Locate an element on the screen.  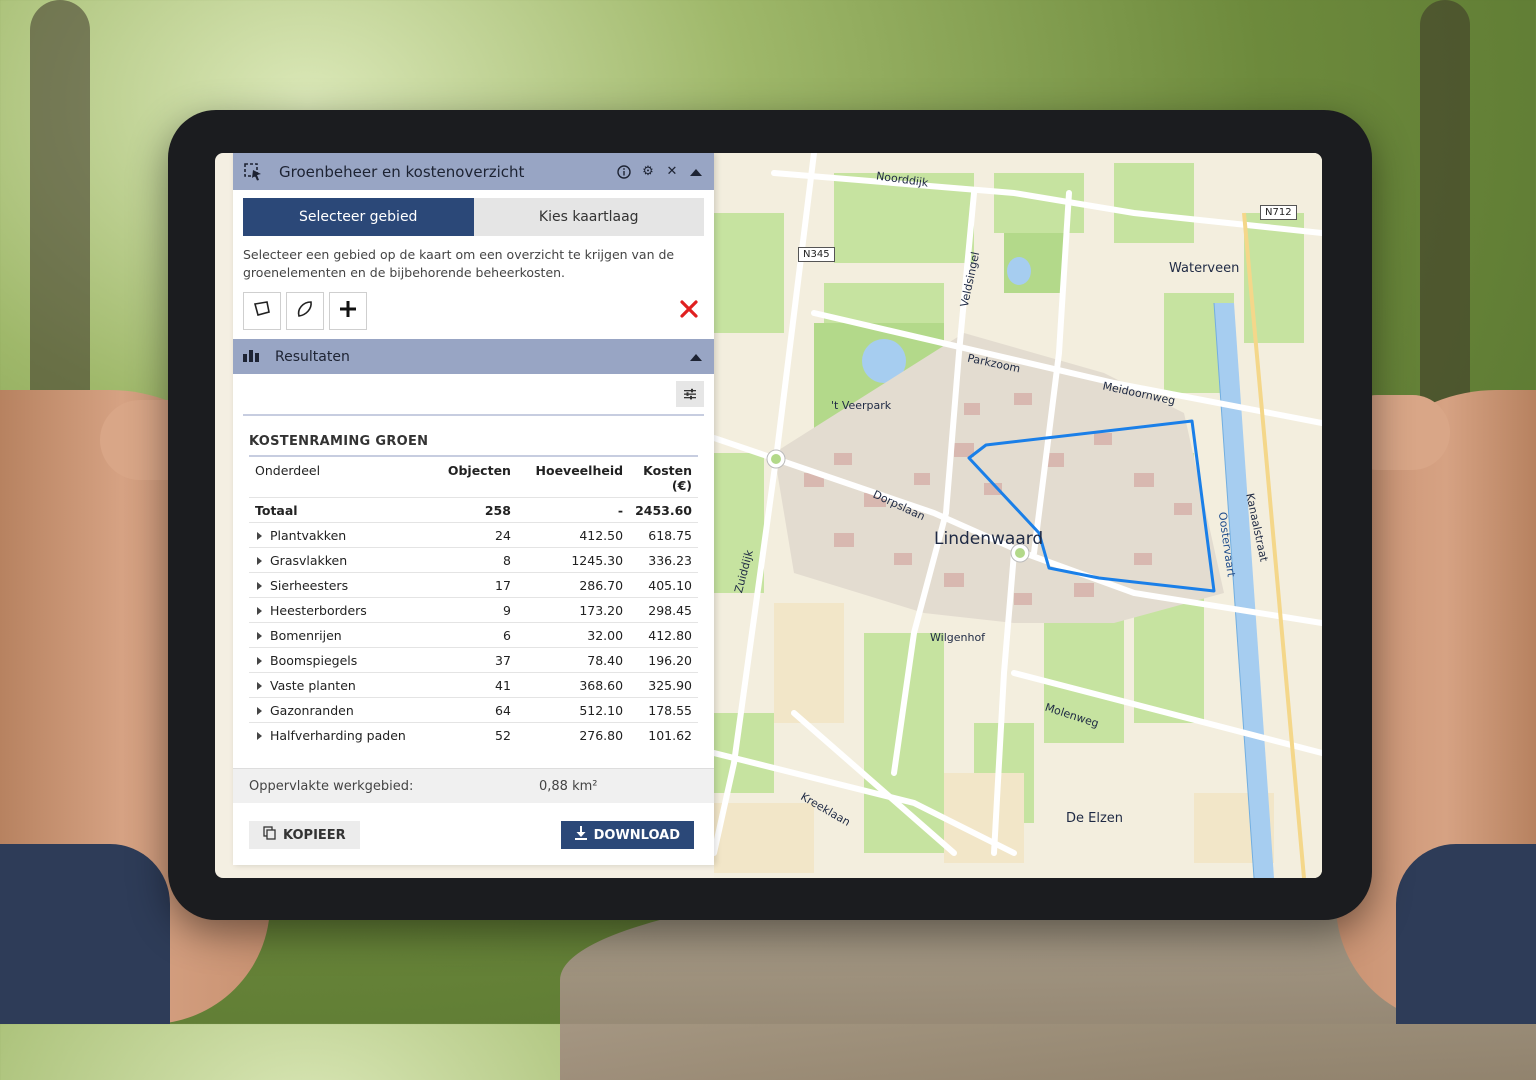
work-area-summary: Oppervlakte werkgebied: 0,88 km² is located at coordinates (473, 785).